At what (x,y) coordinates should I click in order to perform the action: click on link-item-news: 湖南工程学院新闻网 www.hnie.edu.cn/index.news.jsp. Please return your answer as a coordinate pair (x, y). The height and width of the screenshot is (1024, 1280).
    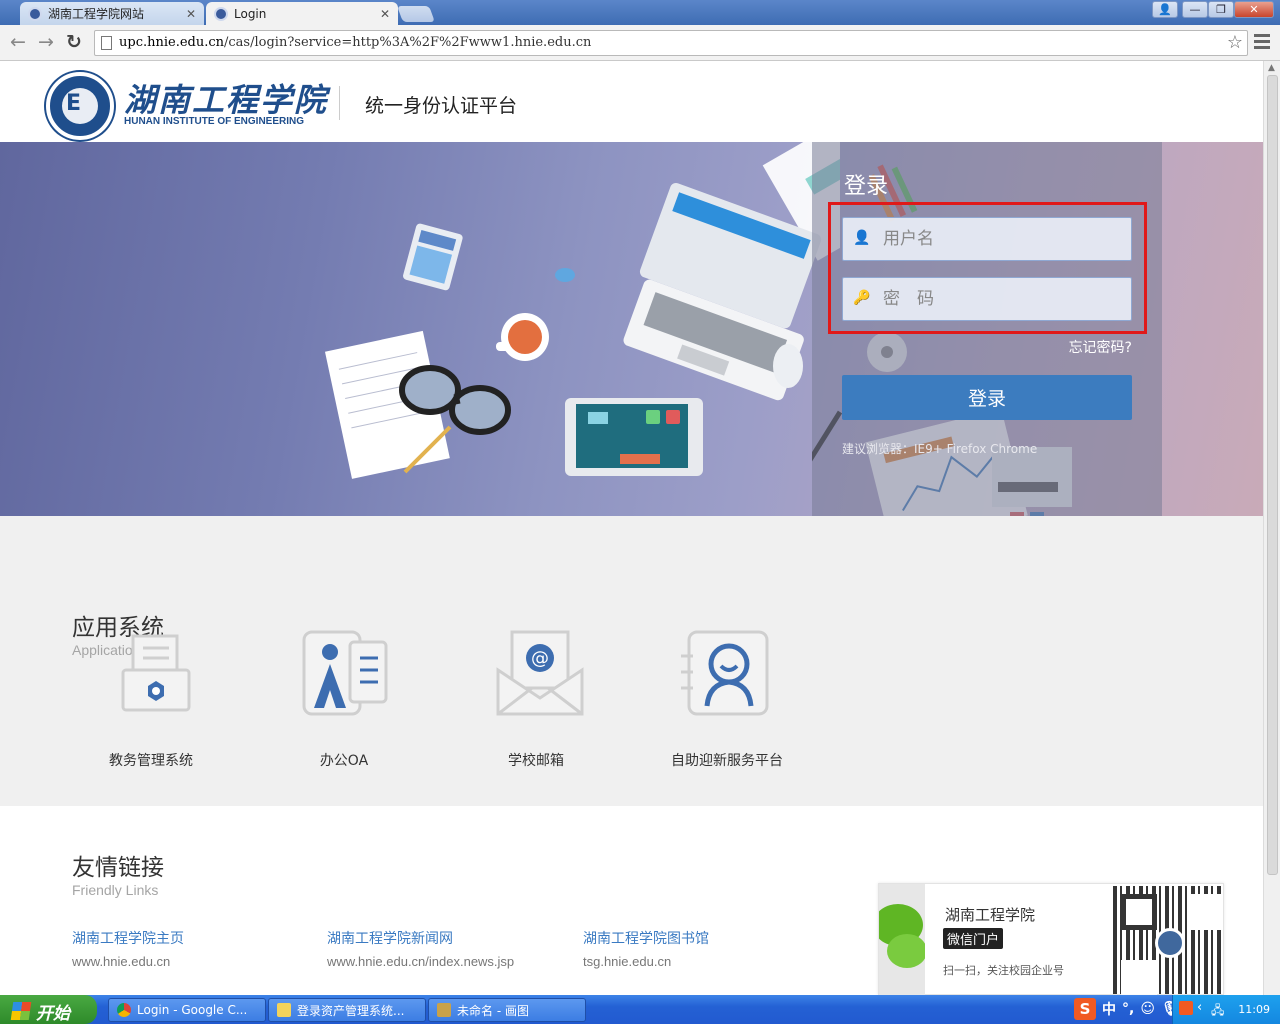
    Looking at the image, I should click on (420, 948).